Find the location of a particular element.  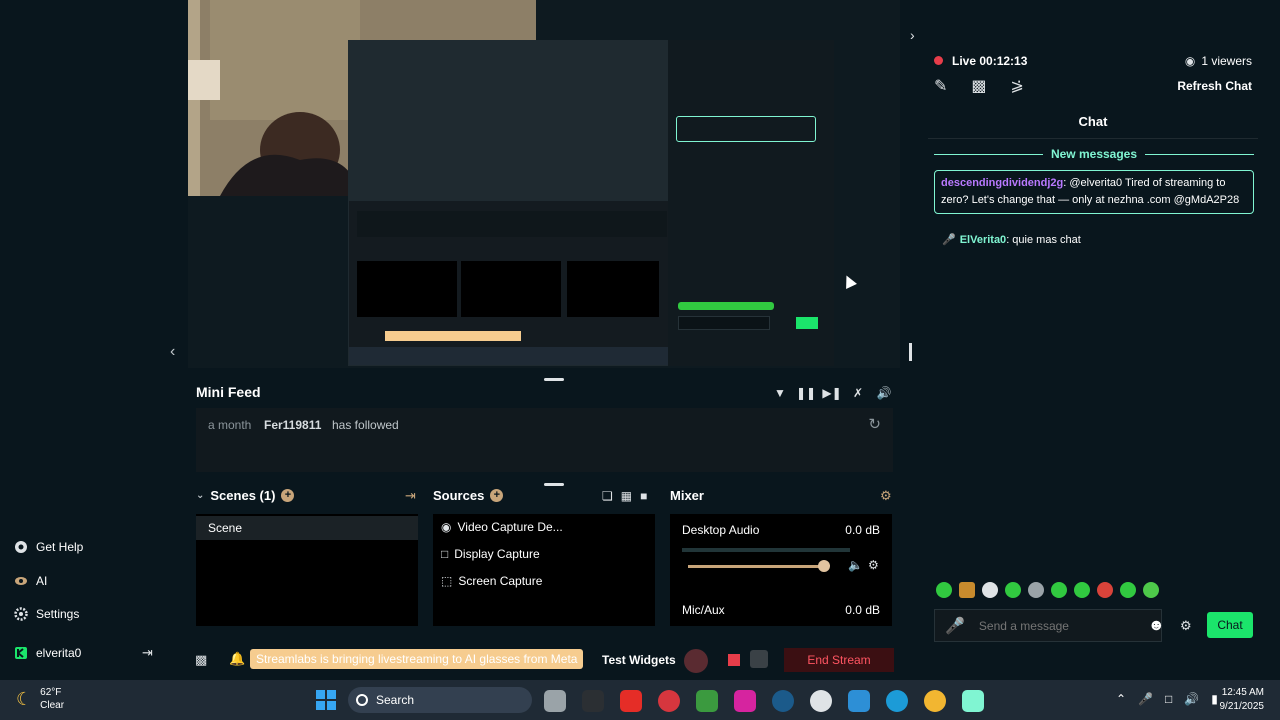

temperature: 62°F is located at coordinates (51, 692).